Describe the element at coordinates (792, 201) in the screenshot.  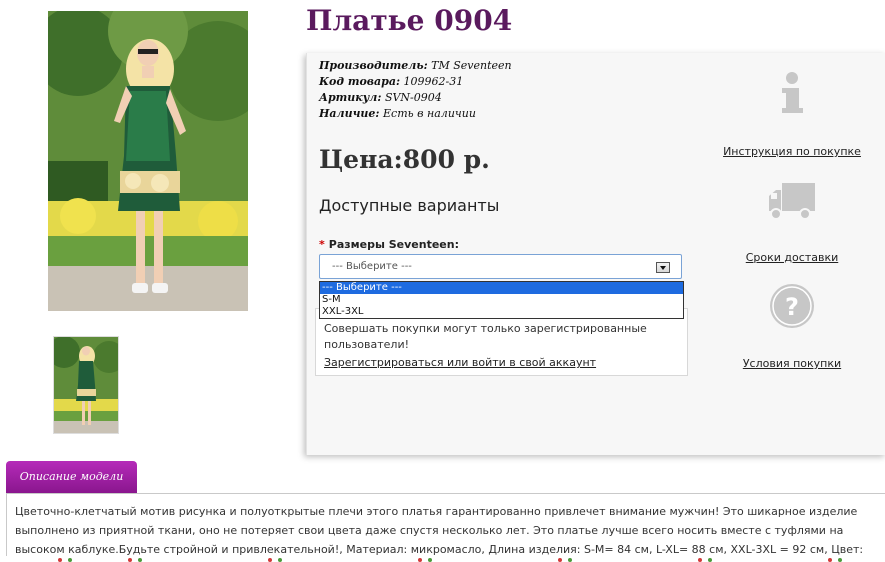
I see `truck-icon` at that location.